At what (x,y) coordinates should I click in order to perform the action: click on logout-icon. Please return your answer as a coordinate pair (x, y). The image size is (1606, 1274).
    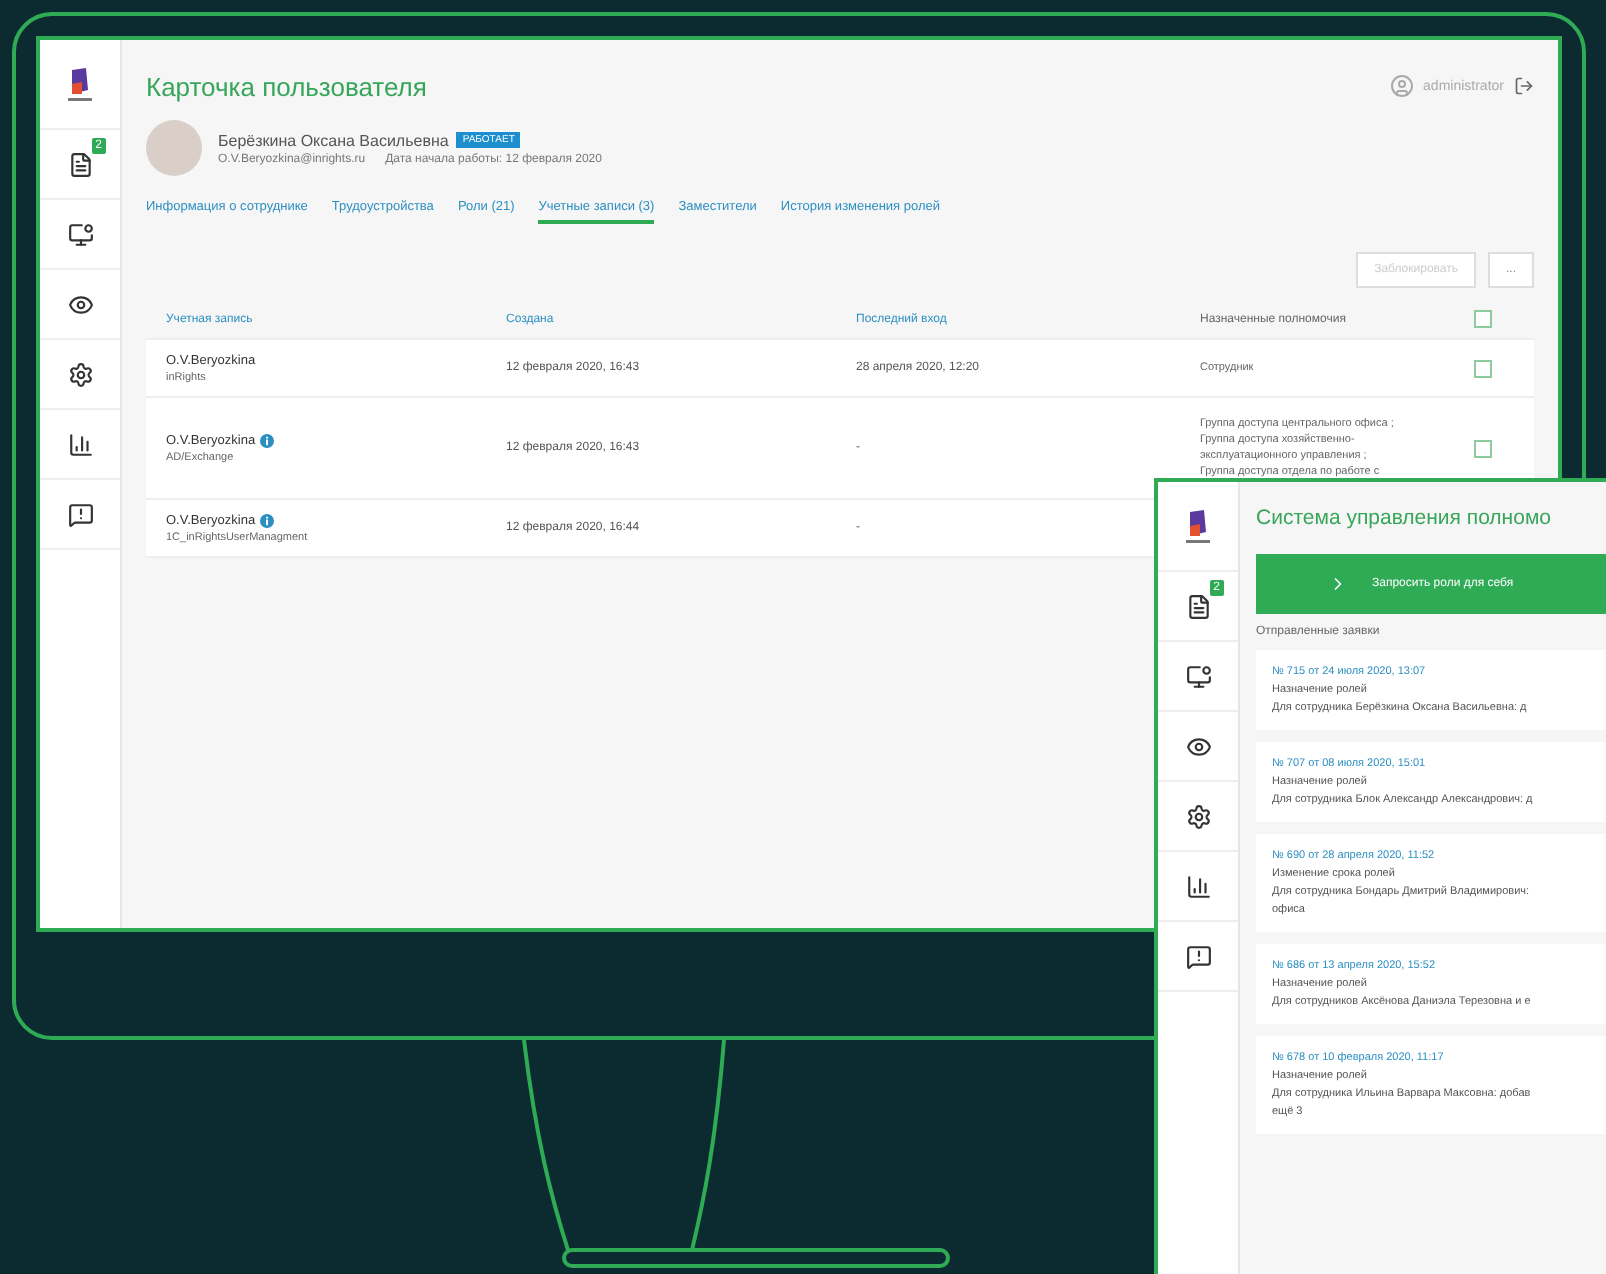
    Looking at the image, I should click on (1524, 86).